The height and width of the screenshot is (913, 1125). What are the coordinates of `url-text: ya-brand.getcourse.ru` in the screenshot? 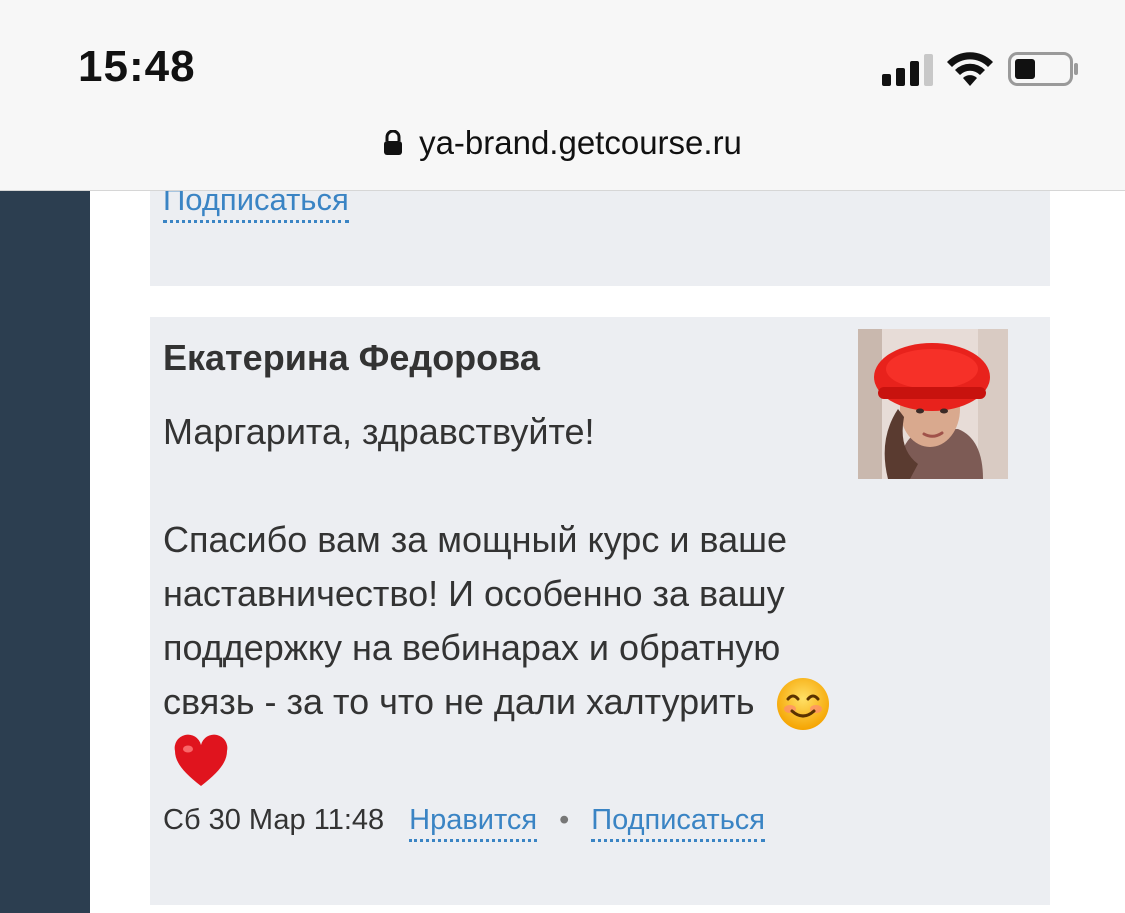 It's located at (580, 142).